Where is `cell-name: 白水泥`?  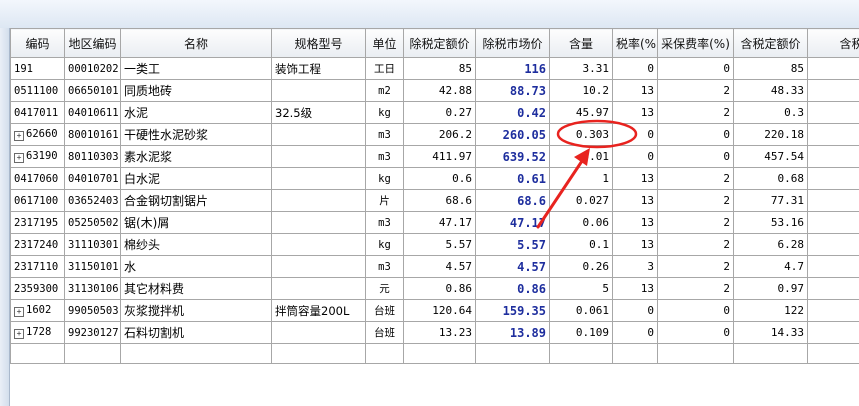 cell-name: 白水泥 is located at coordinates (196, 178).